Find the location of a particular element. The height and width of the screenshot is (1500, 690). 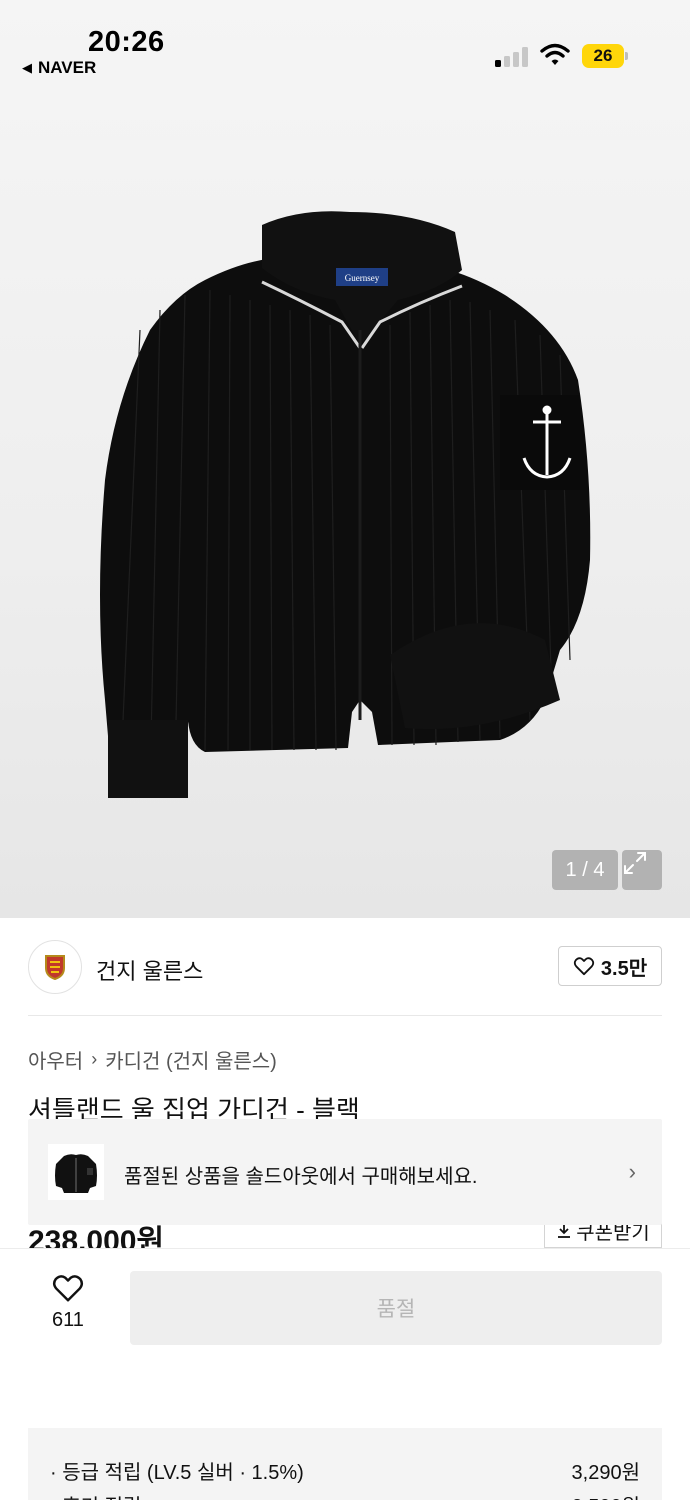

expand-button is located at coordinates (642, 870).